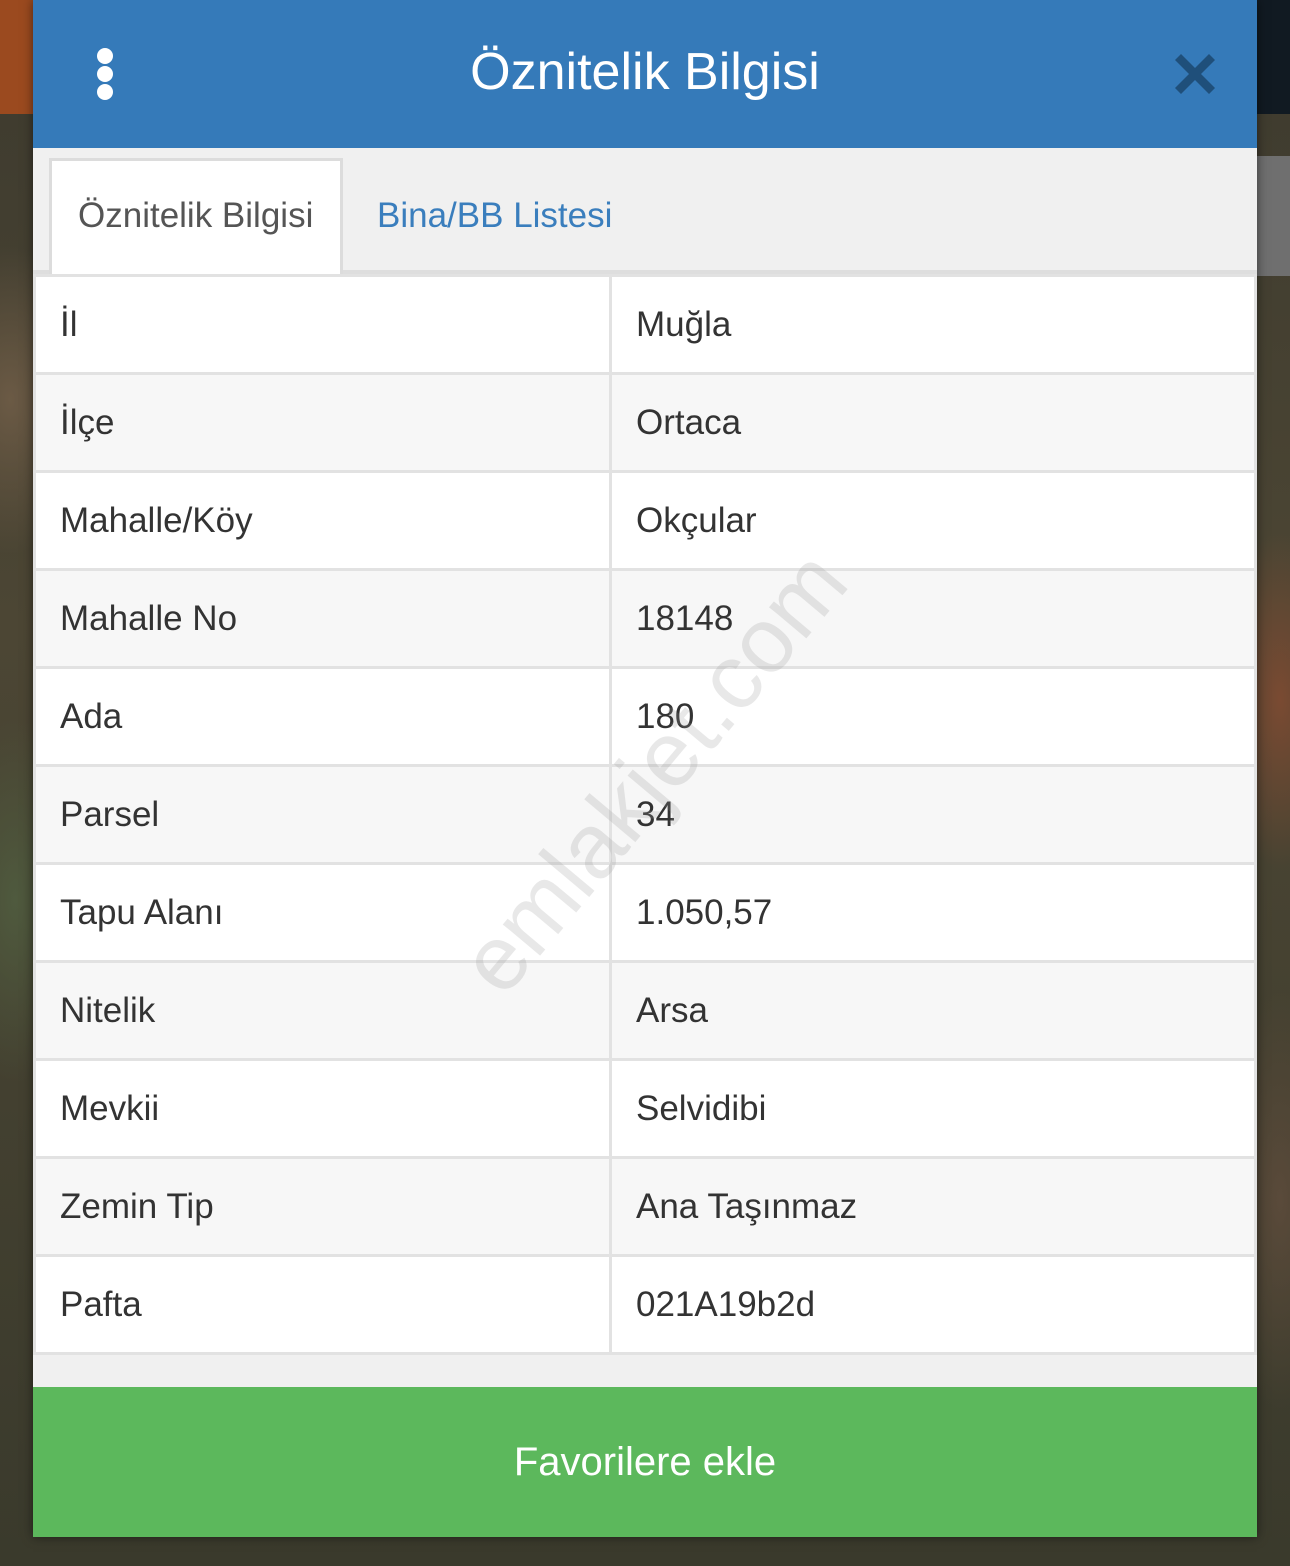  I want to click on close-icon-glyph, so click(1195, 74).